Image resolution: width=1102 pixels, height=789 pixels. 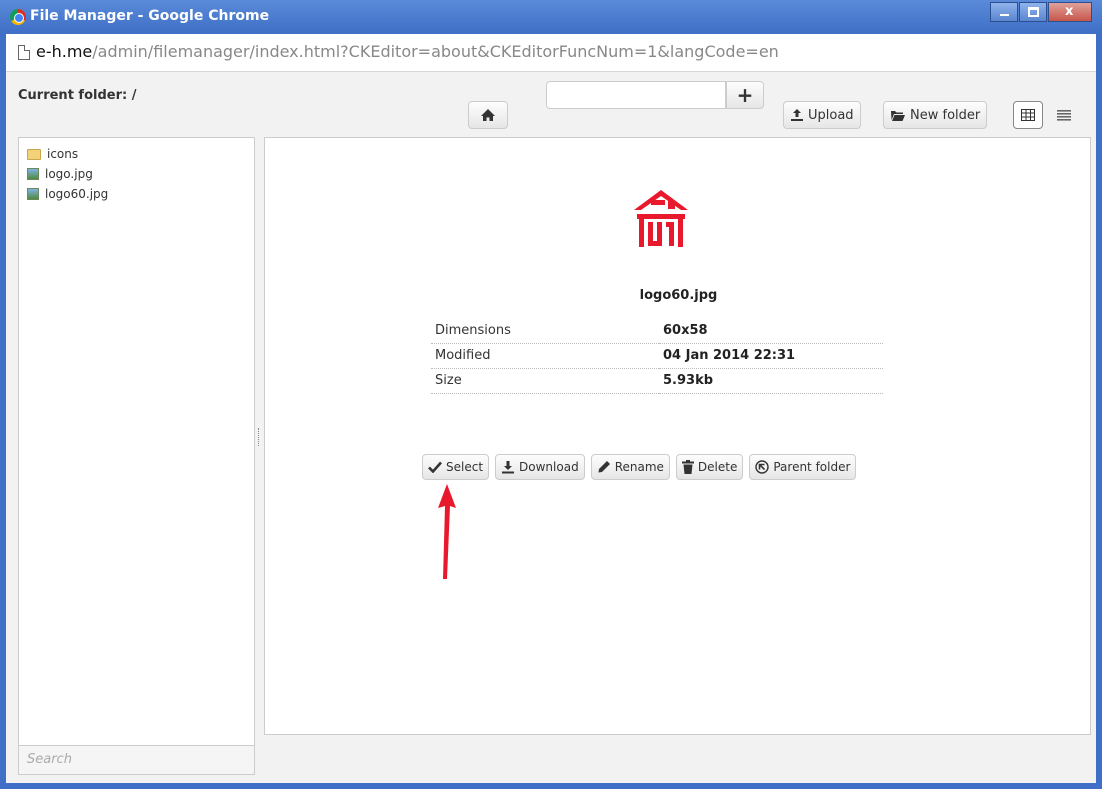 What do you see at coordinates (545, 381) in the screenshot?
I see `detail-key: Size` at bounding box center [545, 381].